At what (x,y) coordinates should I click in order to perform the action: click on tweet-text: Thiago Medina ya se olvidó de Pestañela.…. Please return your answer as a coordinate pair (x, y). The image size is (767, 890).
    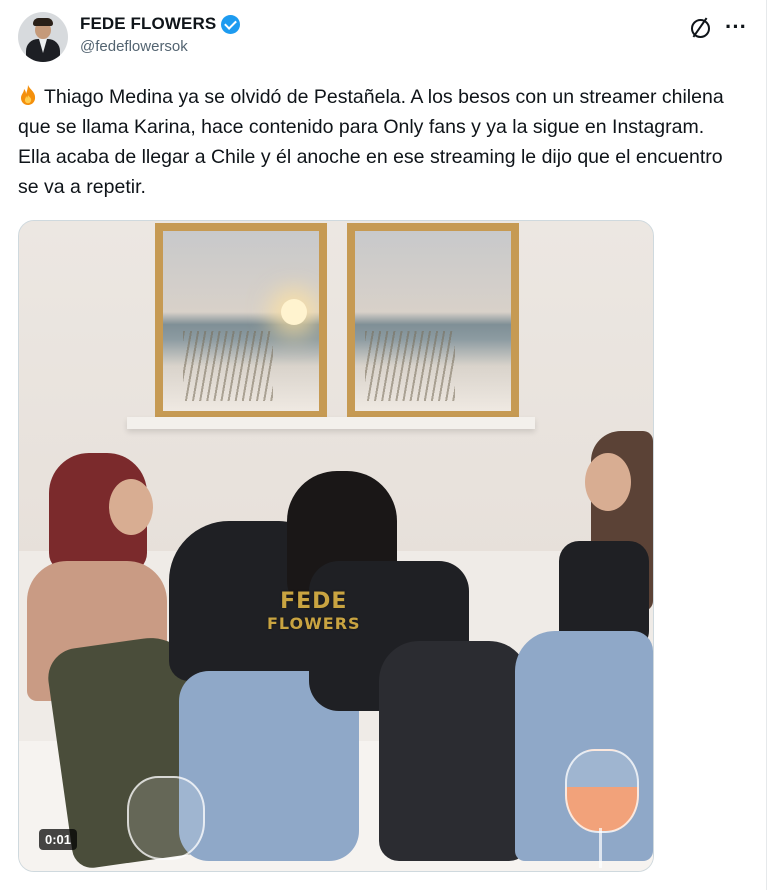
    Looking at the image, I should click on (378, 142).